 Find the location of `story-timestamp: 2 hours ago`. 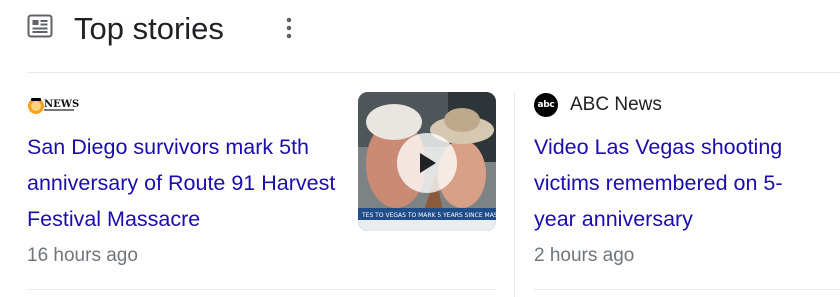

story-timestamp: 2 hours ago is located at coordinates (584, 255).